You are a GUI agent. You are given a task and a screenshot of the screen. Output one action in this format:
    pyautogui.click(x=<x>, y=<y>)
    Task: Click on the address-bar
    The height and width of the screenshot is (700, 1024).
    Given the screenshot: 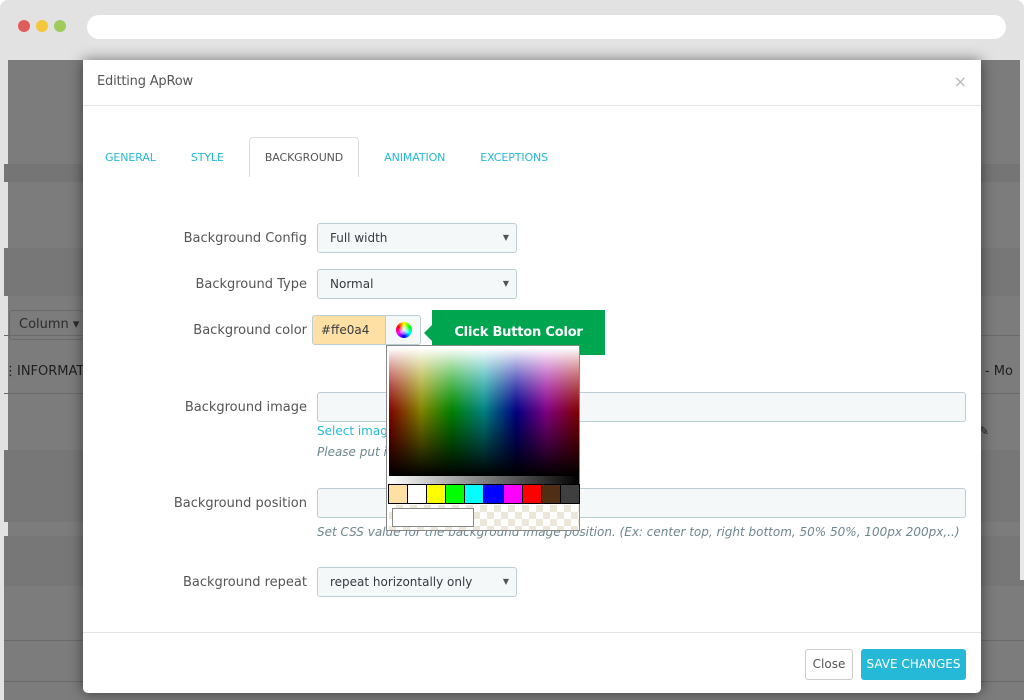 What is the action you would take?
    pyautogui.click(x=546, y=27)
    